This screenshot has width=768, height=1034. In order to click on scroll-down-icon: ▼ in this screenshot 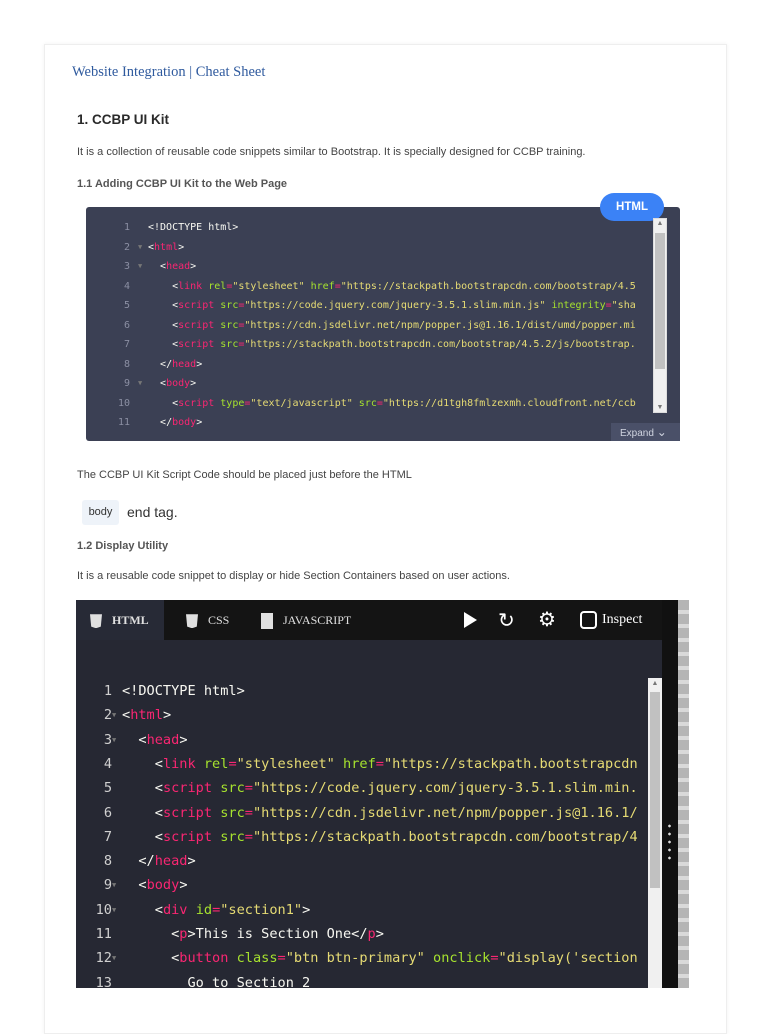, I will do `click(660, 407)`.